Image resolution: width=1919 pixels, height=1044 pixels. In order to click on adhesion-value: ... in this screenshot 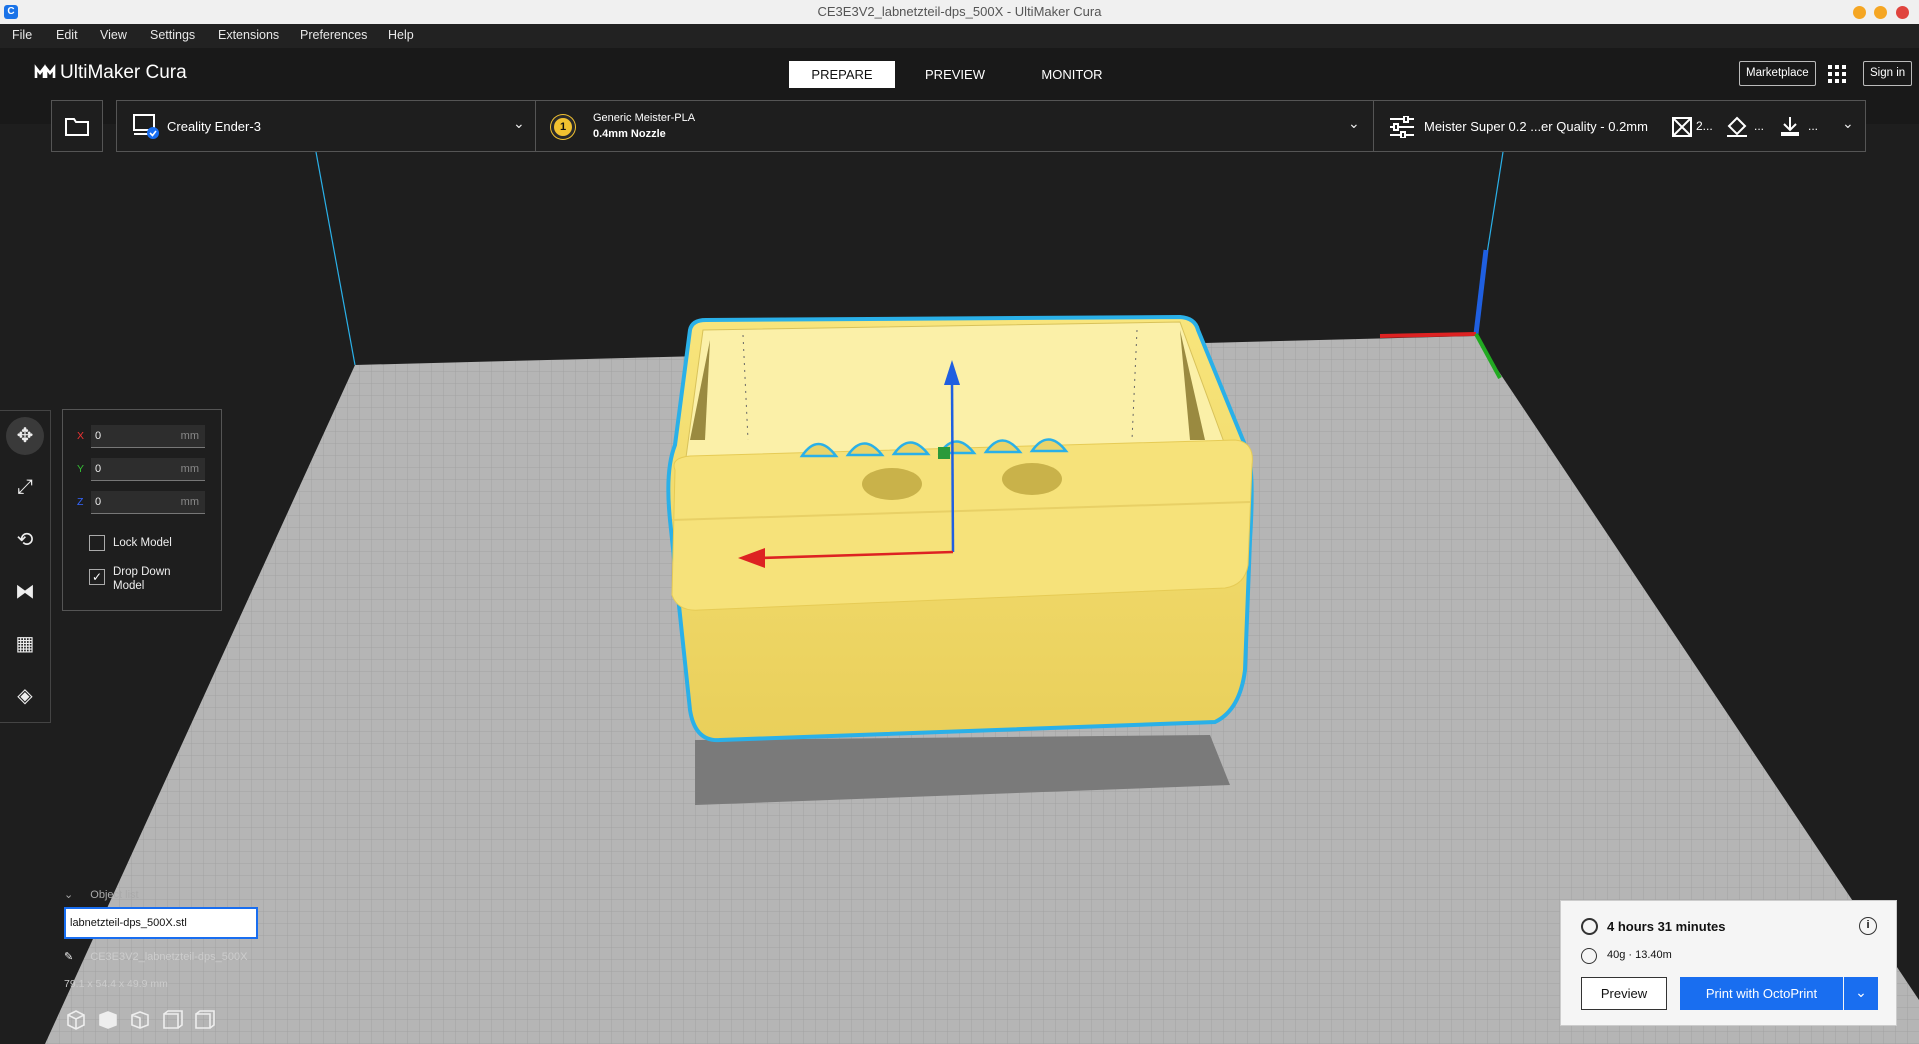, I will do `click(1759, 126)`.